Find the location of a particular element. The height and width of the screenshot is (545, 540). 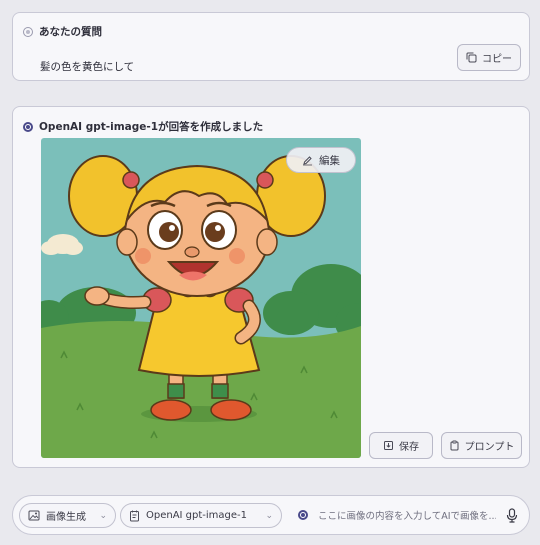

copy-icon is located at coordinates (471, 57).